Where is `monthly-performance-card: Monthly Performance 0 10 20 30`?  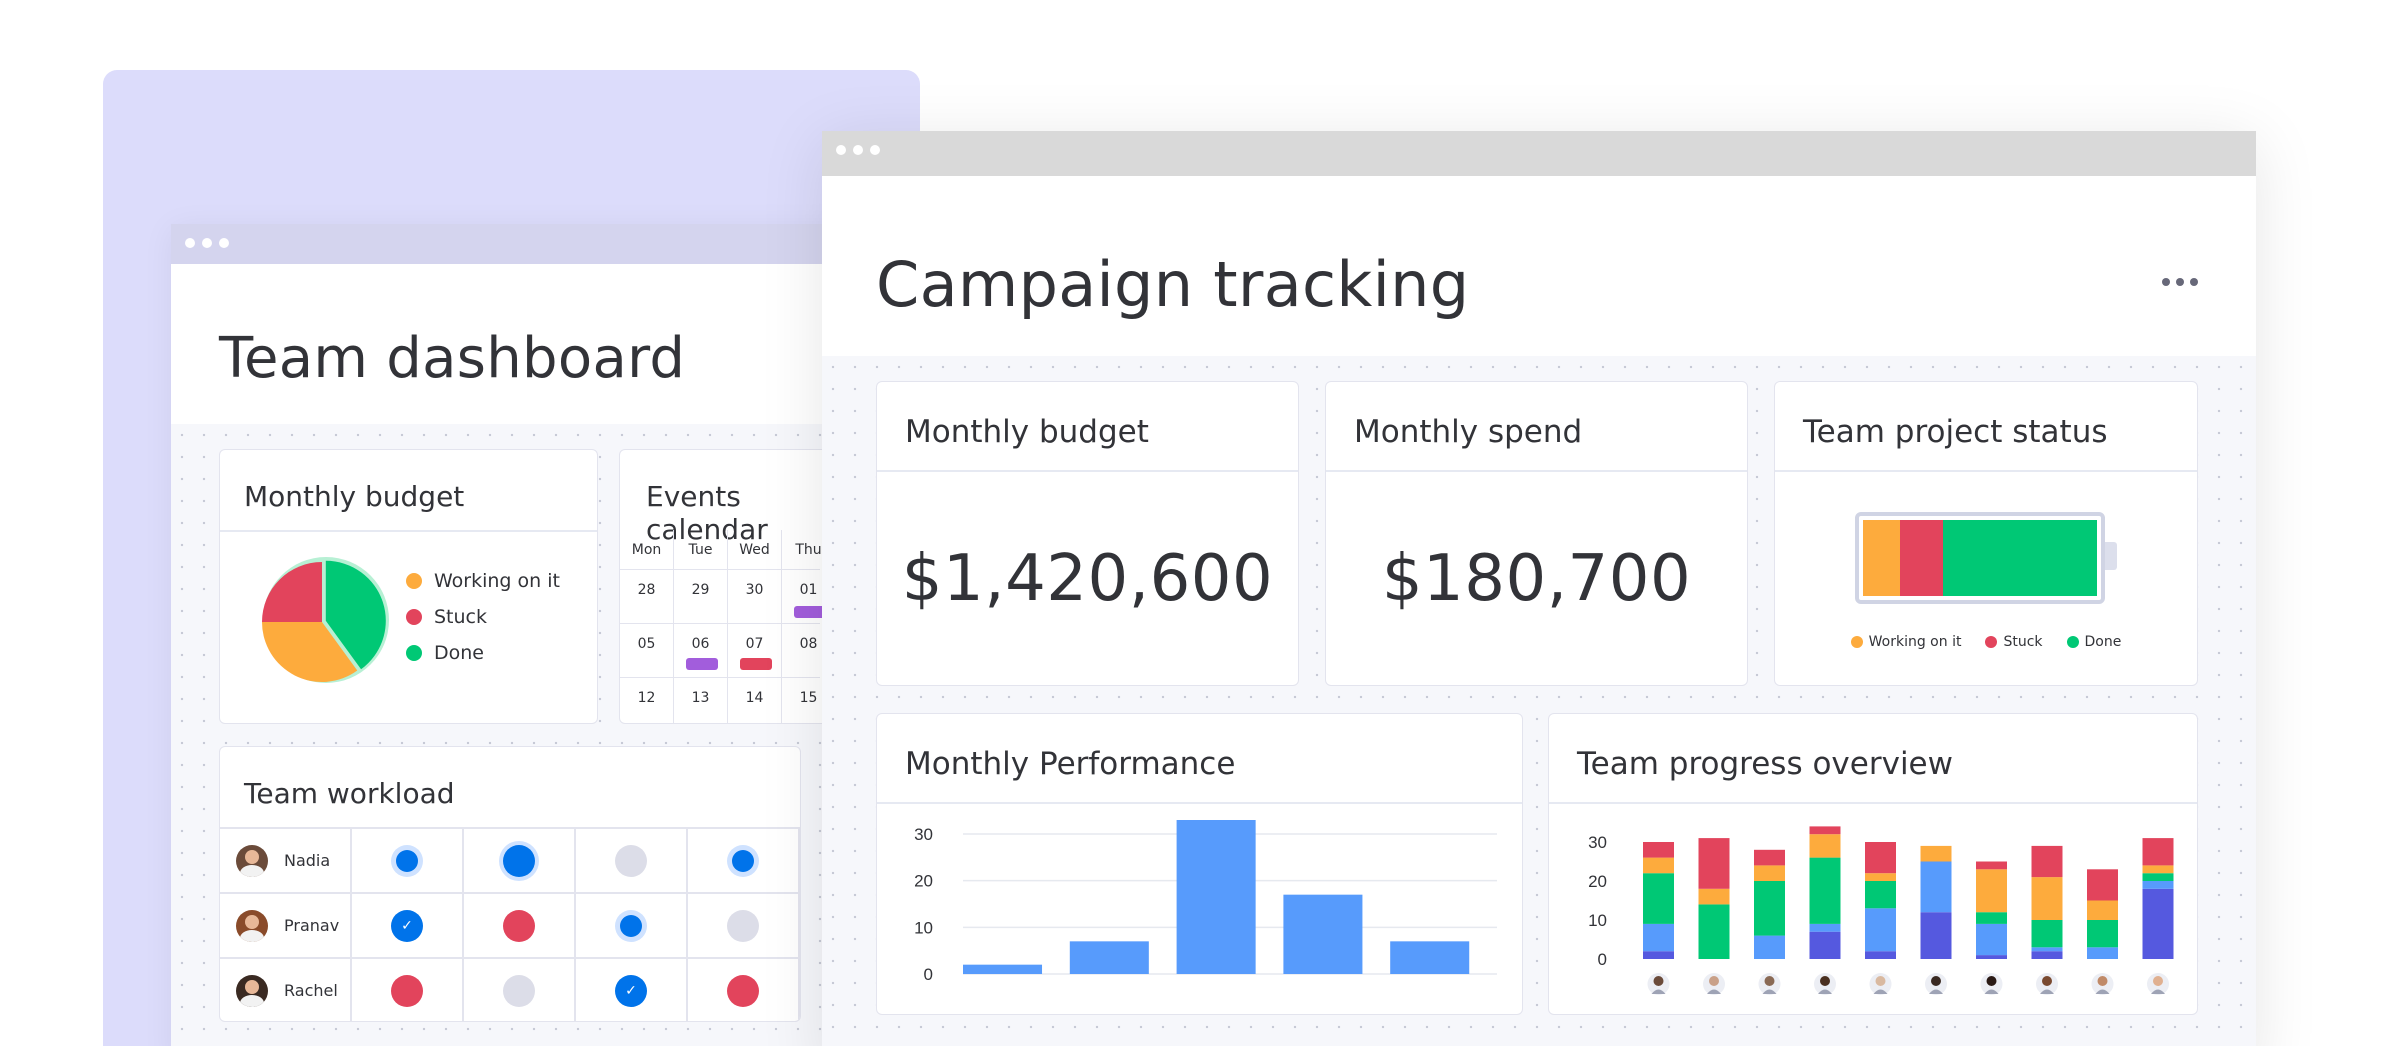 monthly-performance-card: Monthly Performance 0 10 20 30 is located at coordinates (1199, 864).